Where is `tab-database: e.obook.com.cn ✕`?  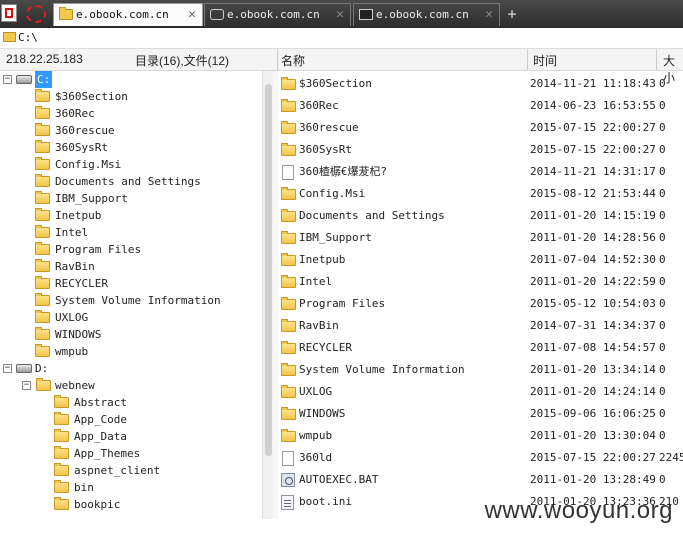
tab-database: e.obook.com.cn ✕ is located at coordinates (277, 14).